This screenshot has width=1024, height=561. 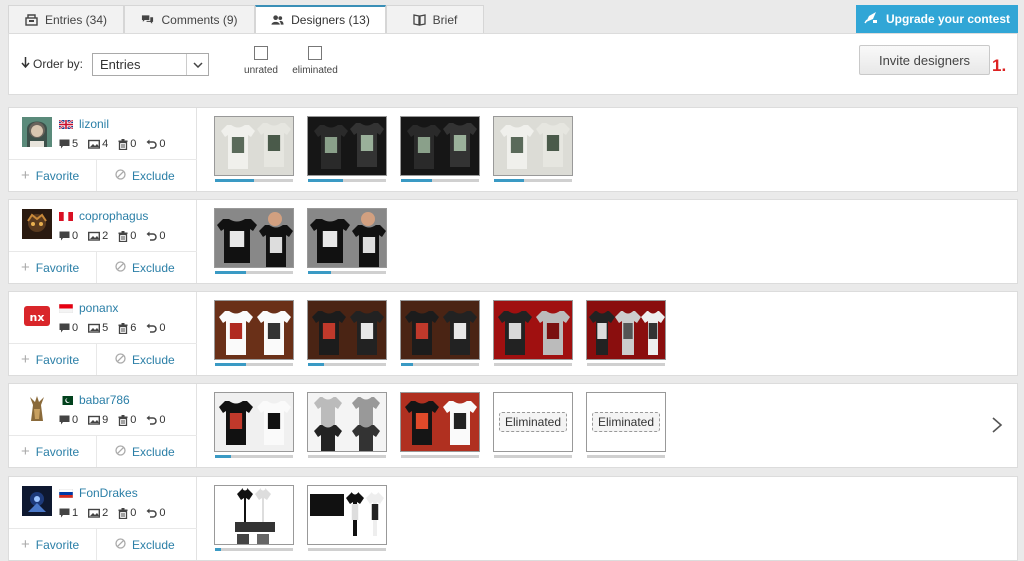 What do you see at coordinates (98, 308) in the screenshot?
I see `designer-name: ponanx` at bounding box center [98, 308].